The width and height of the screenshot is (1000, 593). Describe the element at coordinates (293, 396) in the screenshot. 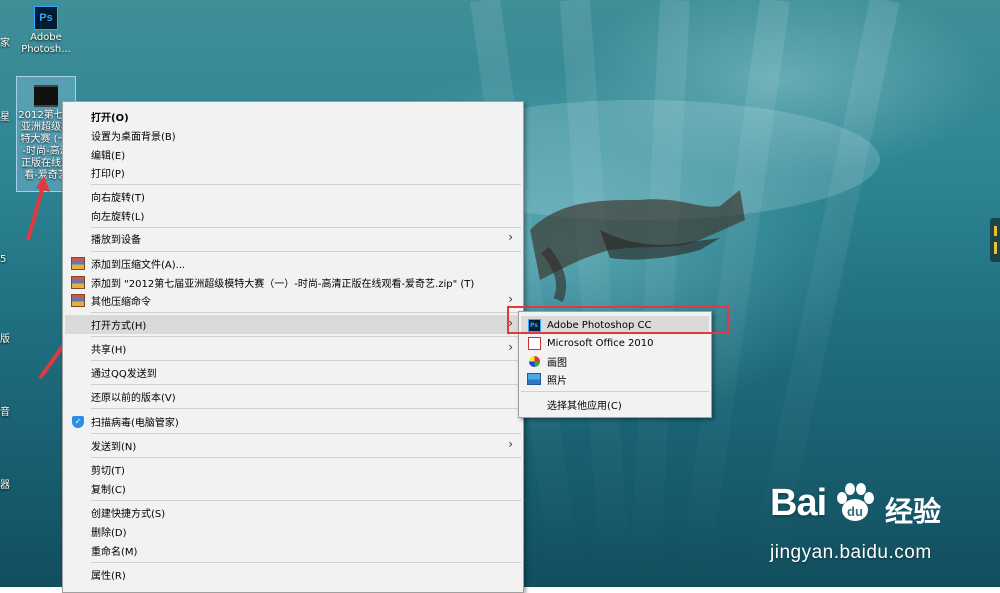

I see `menu-item-restore-previous: 还原以前的版本(V)` at that location.